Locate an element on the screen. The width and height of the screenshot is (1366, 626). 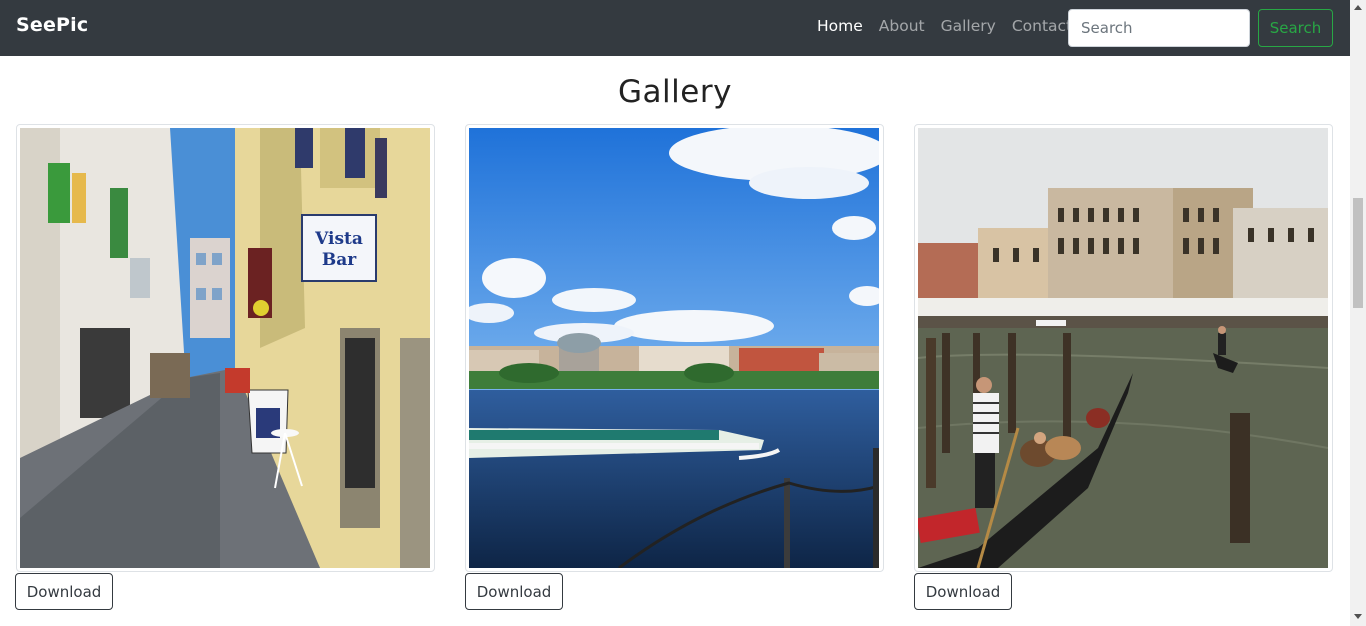
search-button: Search is located at coordinates (1295, 28).